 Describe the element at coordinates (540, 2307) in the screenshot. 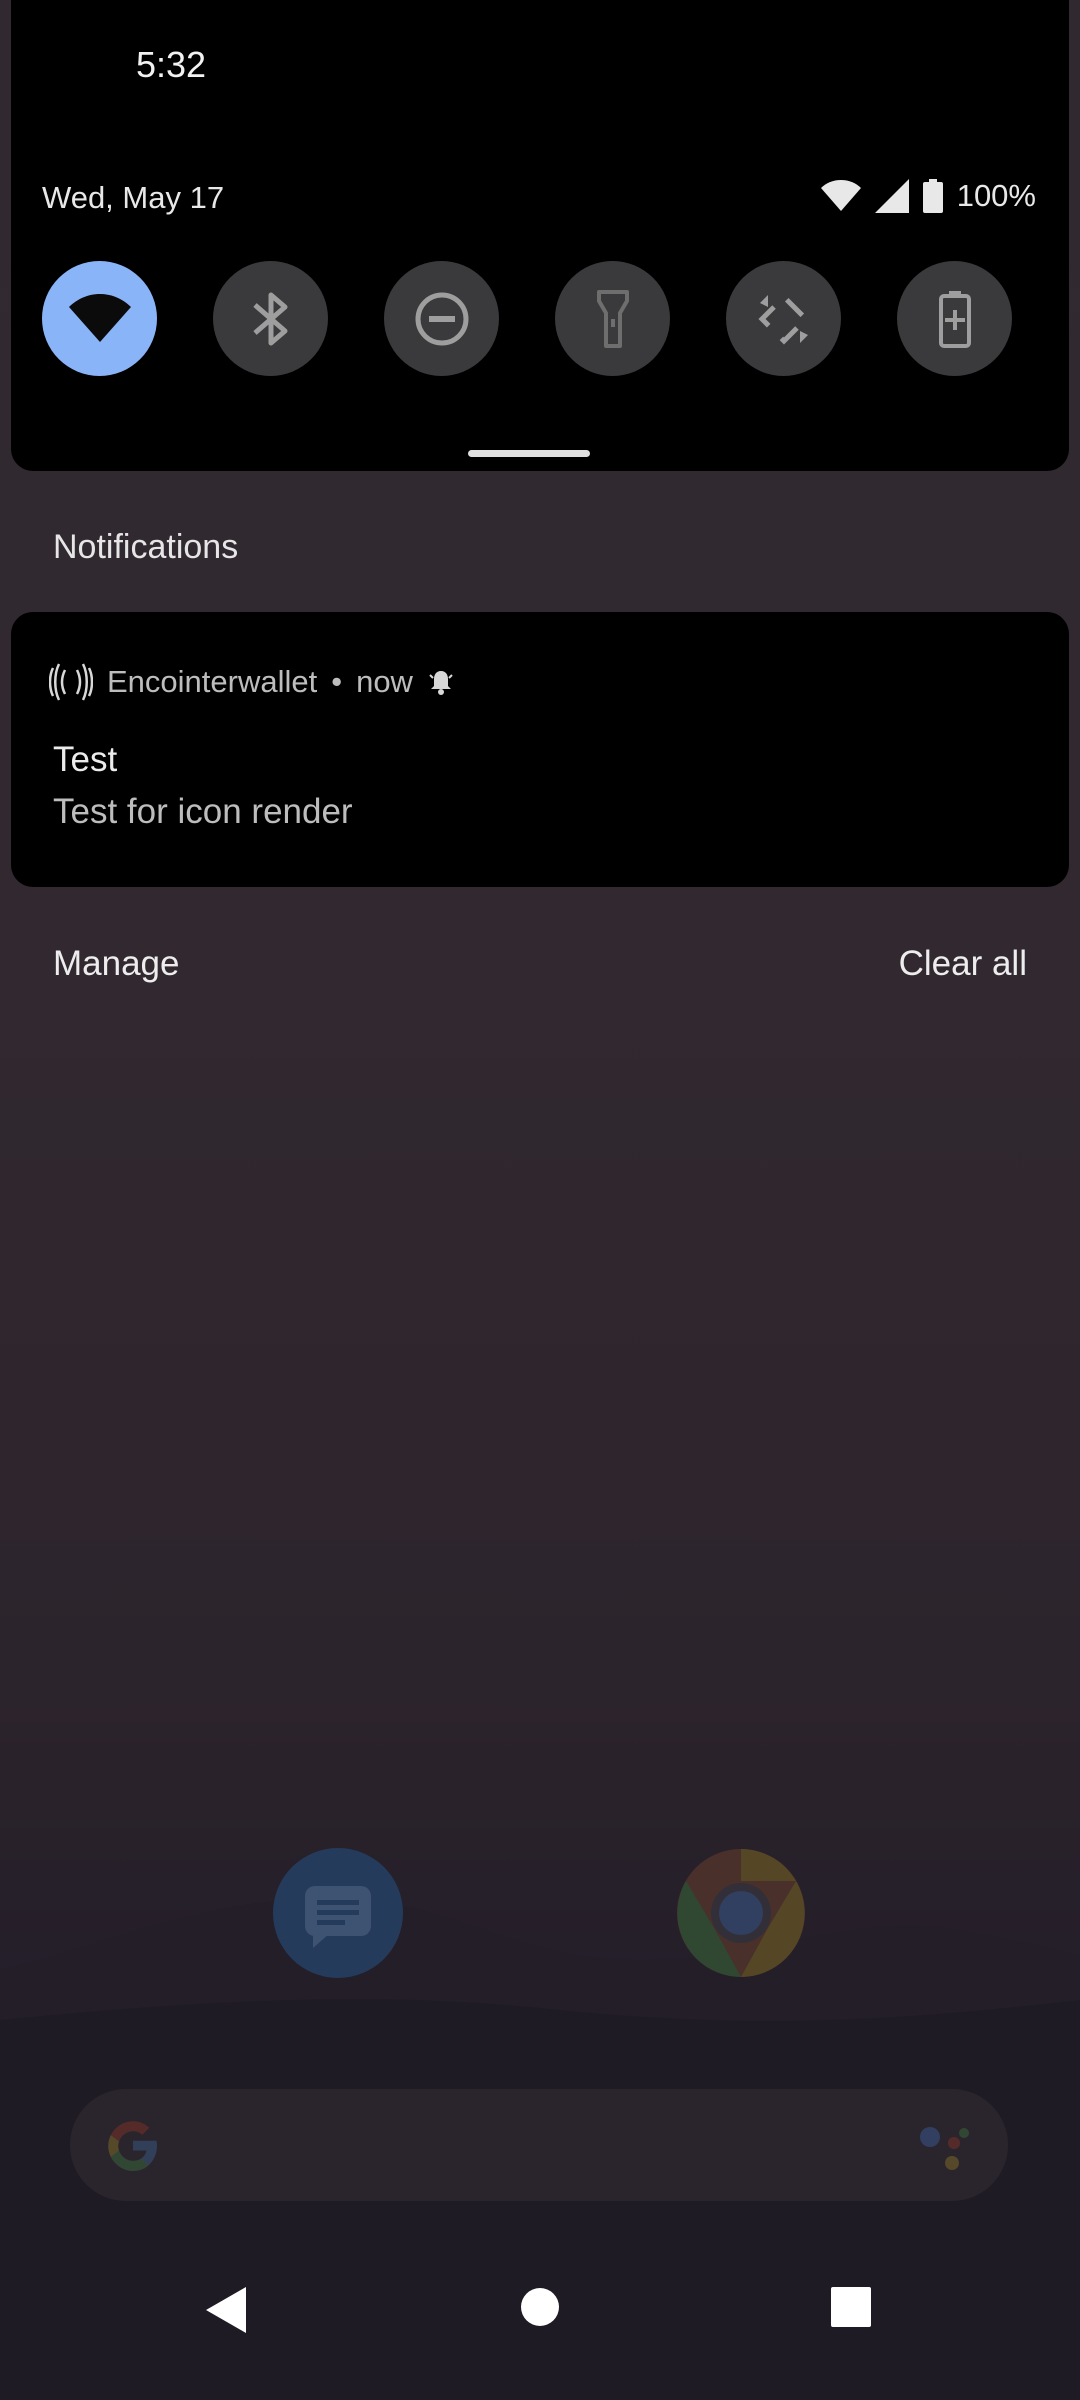

I see `home-icon` at that location.